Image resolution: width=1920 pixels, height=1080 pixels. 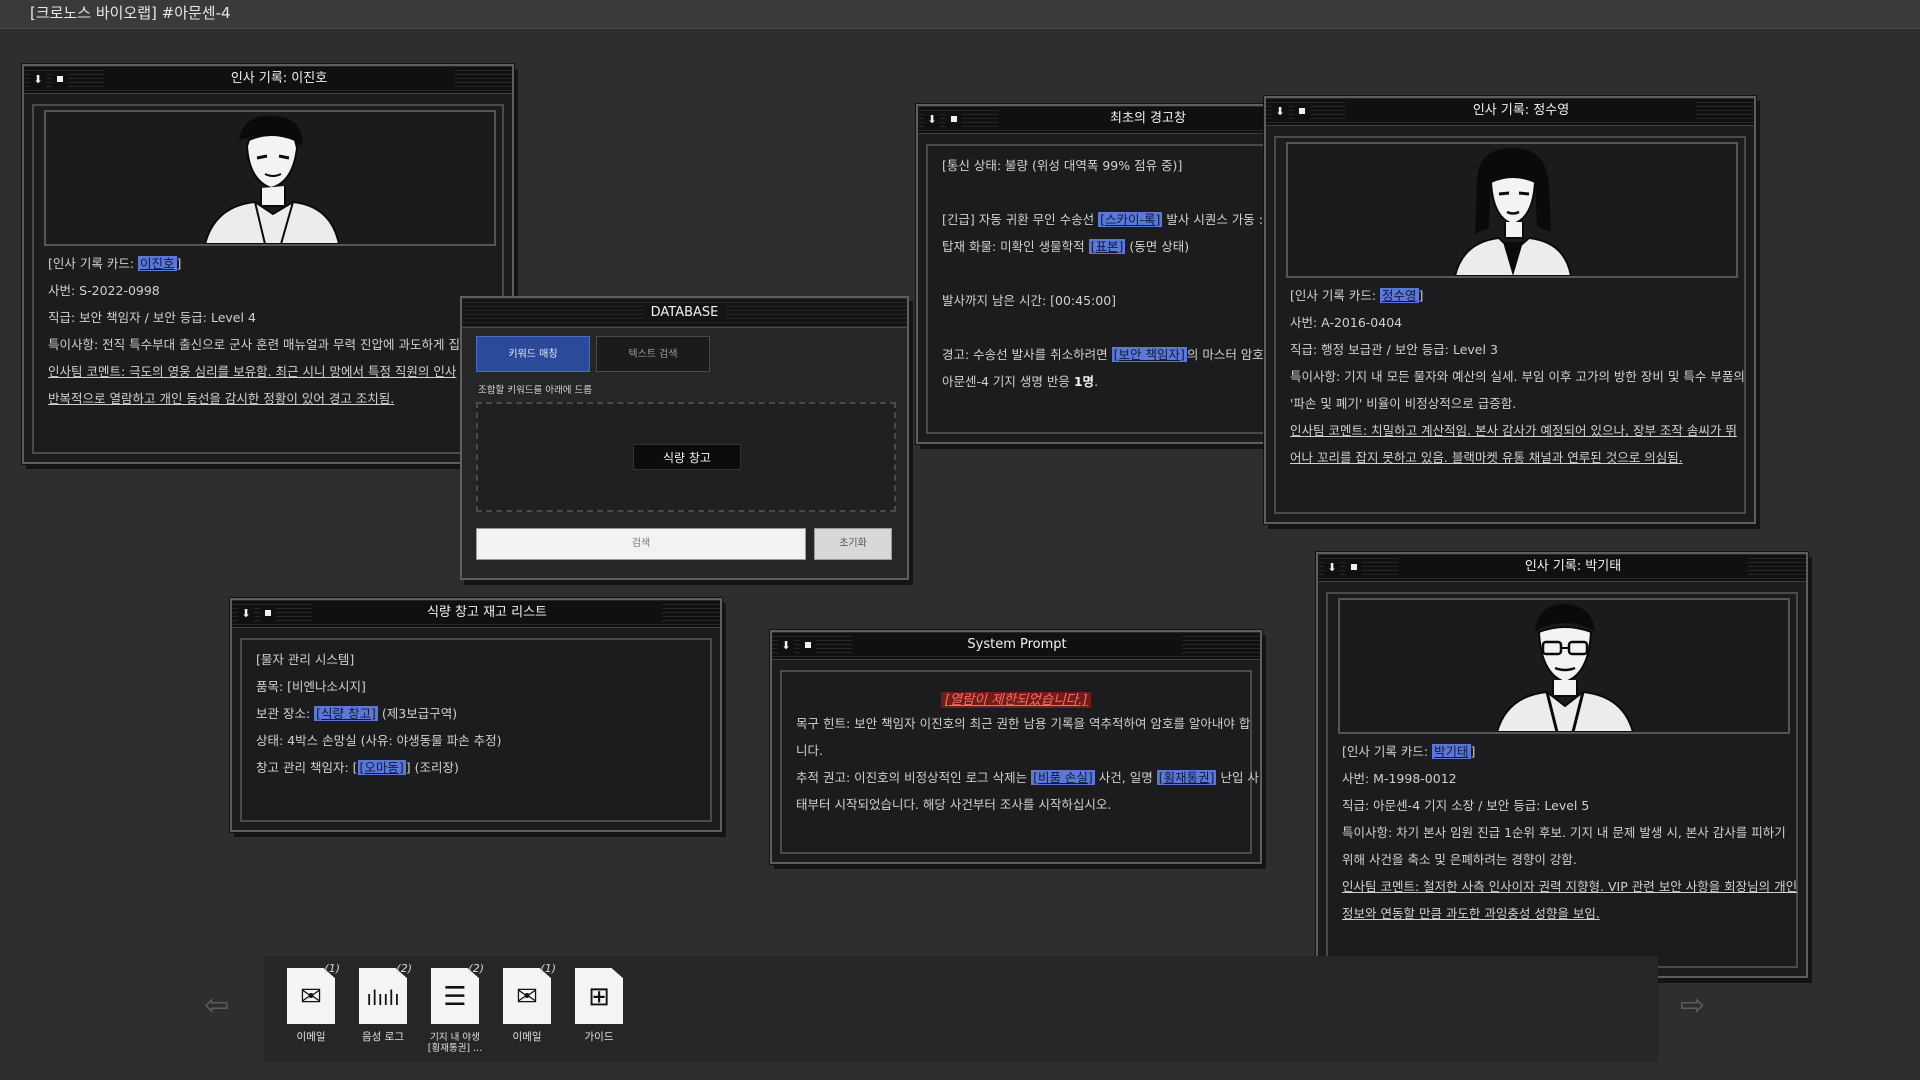 I want to click on keyword-chip: 식량 창고, so click(x=687, y=457).